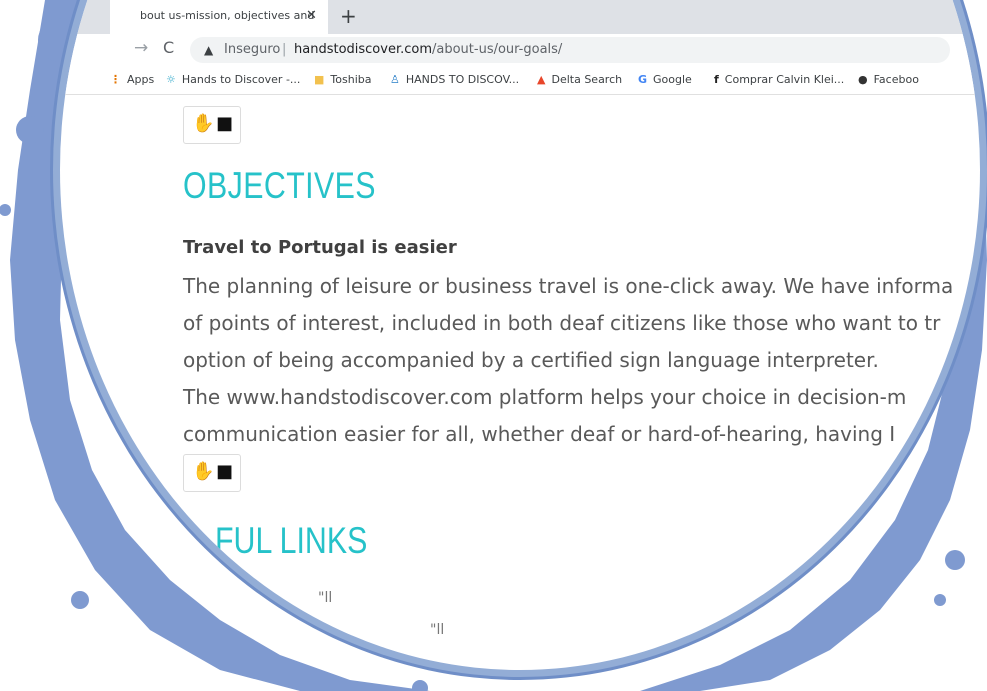 The width and height of the screenshot is (987, 691). Describe the element at coordinates (395, 79) in the screenshot. I see `site-icon: ♙` at that location.